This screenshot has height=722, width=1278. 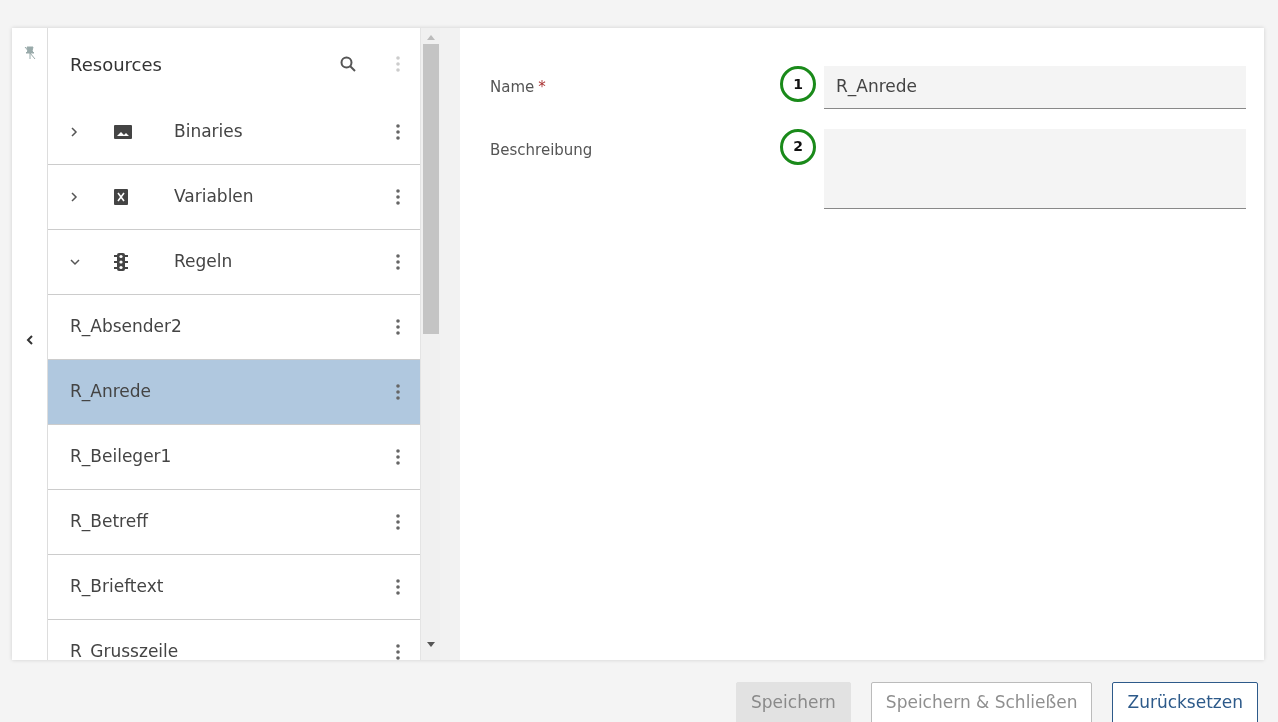 What do you see at coordinates (798, 146) in the screenshot?
I see `step-marker: 2` at bounding box center [798, 146].